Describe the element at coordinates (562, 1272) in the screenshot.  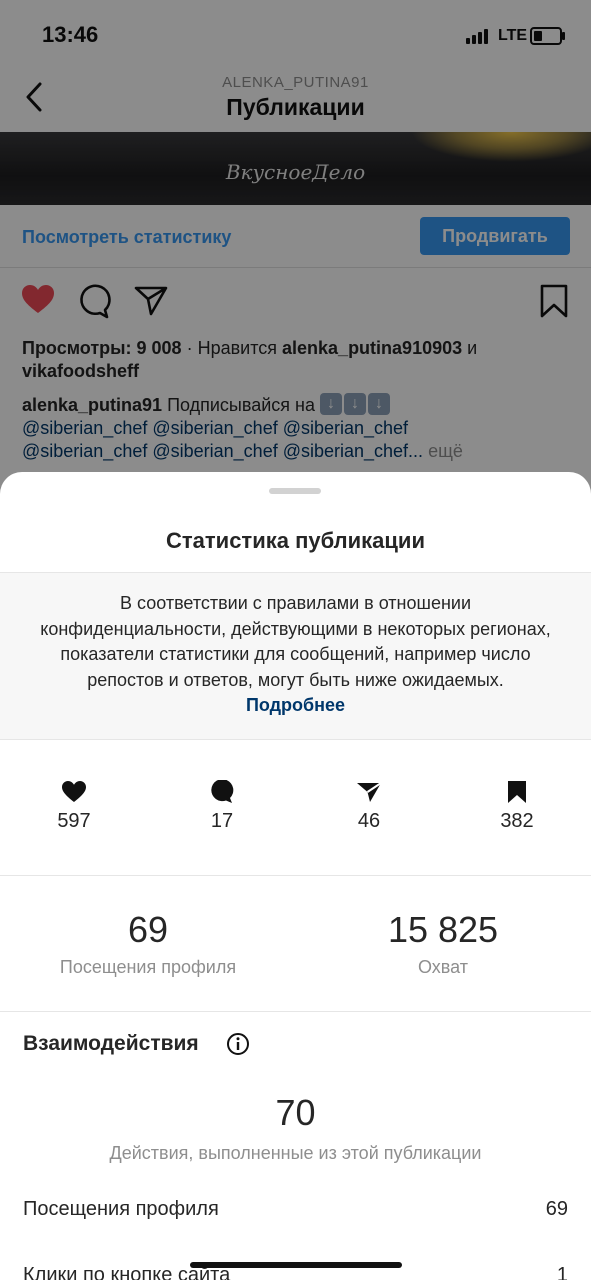
I see `interaction-row-value: 1` at that location.